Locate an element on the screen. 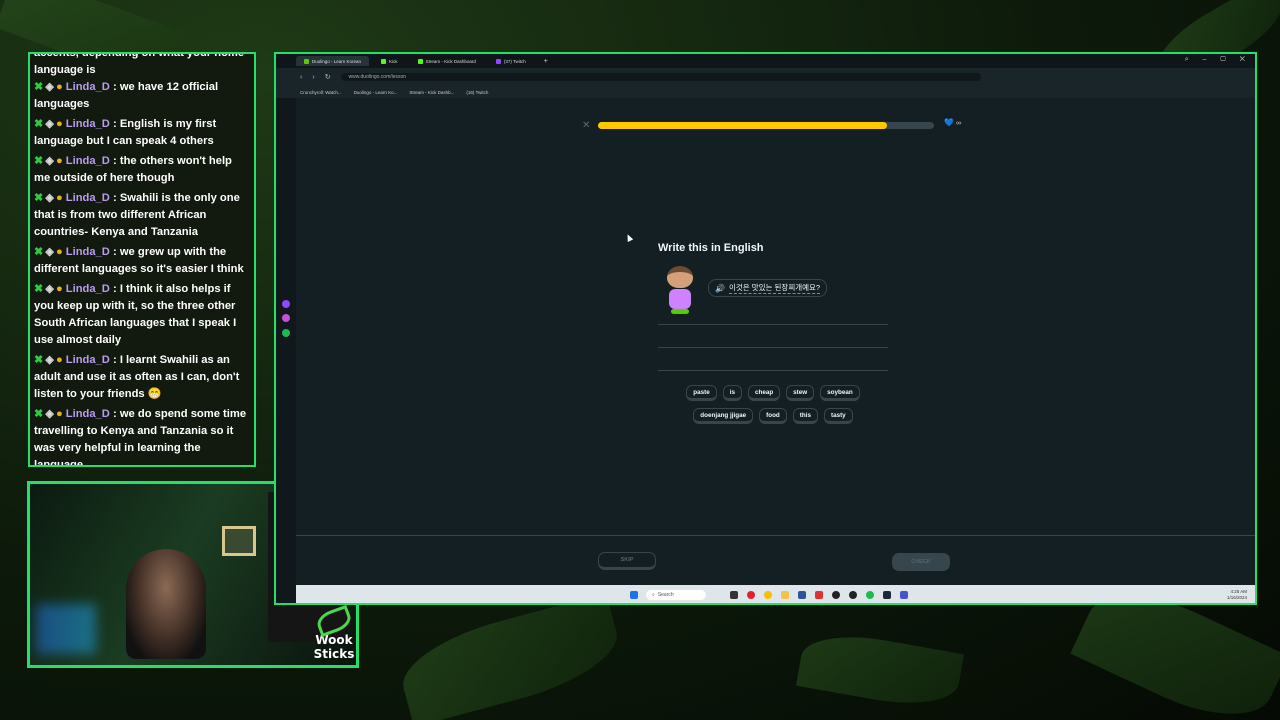 The width and height of the screenshot is (1280, 720). browser-tab: Duolingo - Learn Korean is located at coordinates (333, 61).